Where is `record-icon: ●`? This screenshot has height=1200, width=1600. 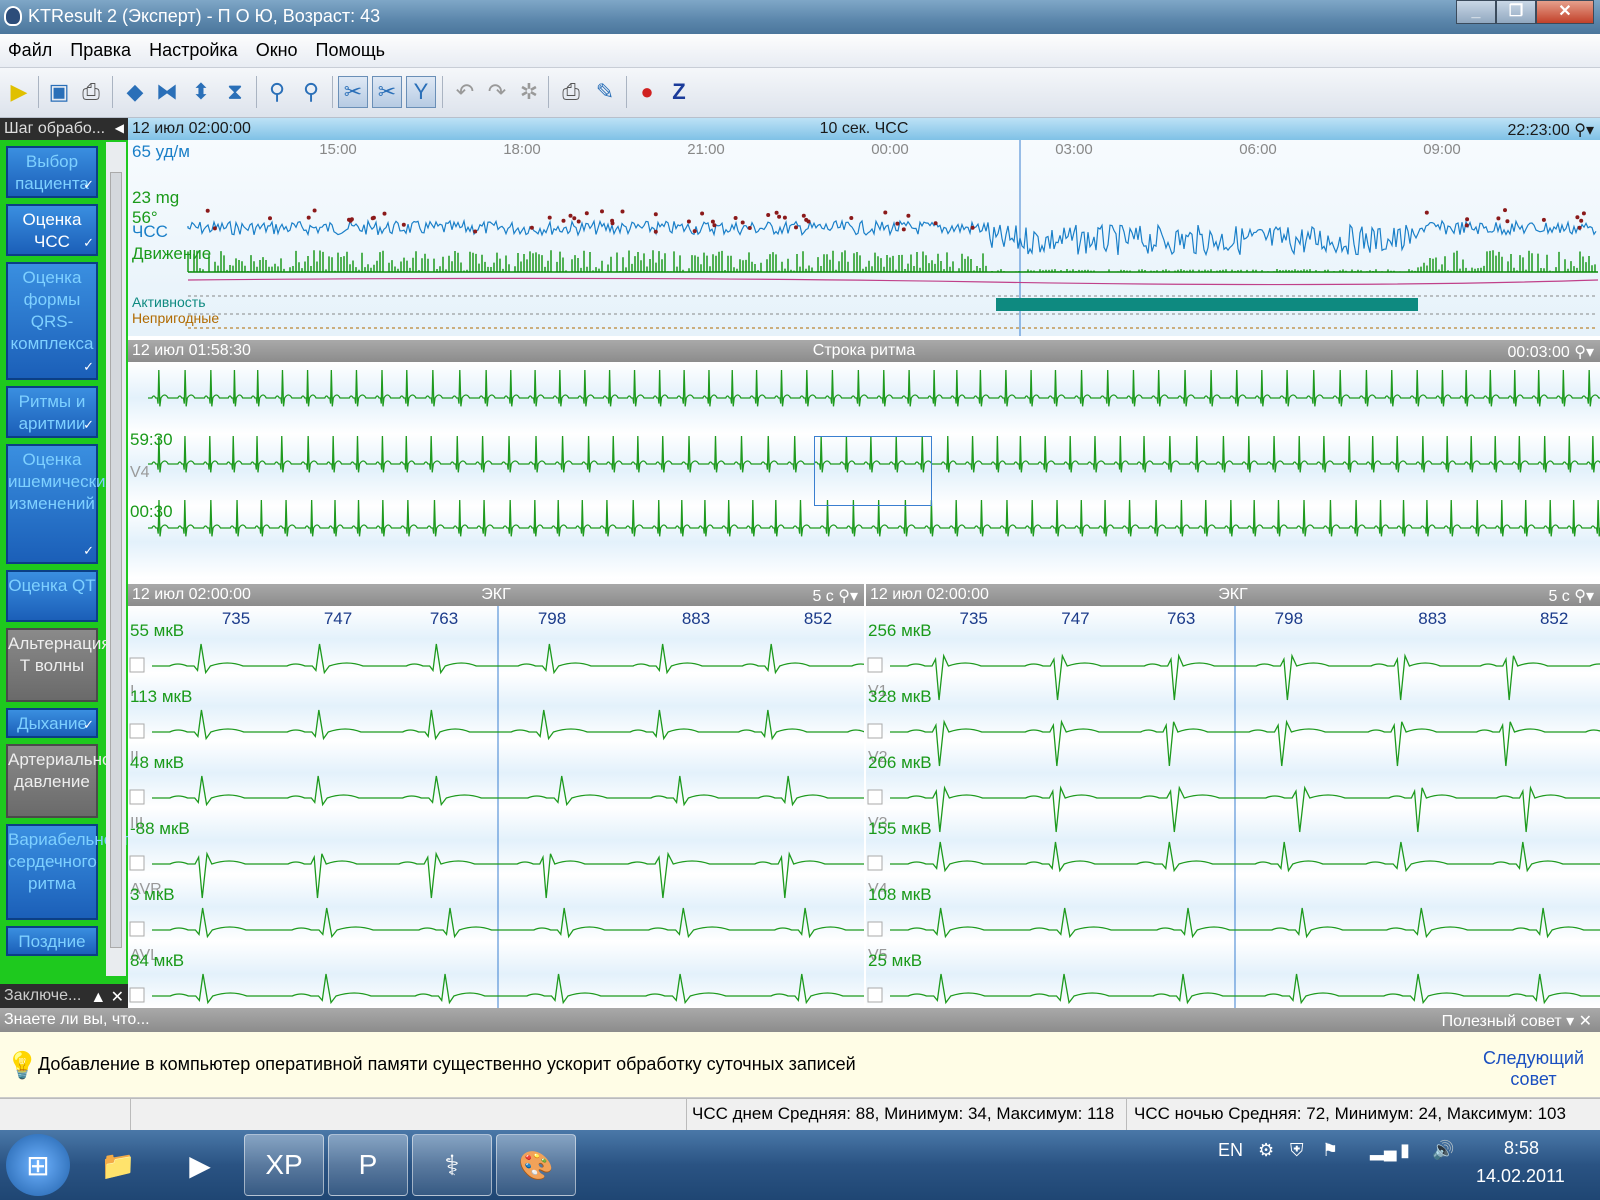
record-icon: ● is located at coordinates (647, 92).